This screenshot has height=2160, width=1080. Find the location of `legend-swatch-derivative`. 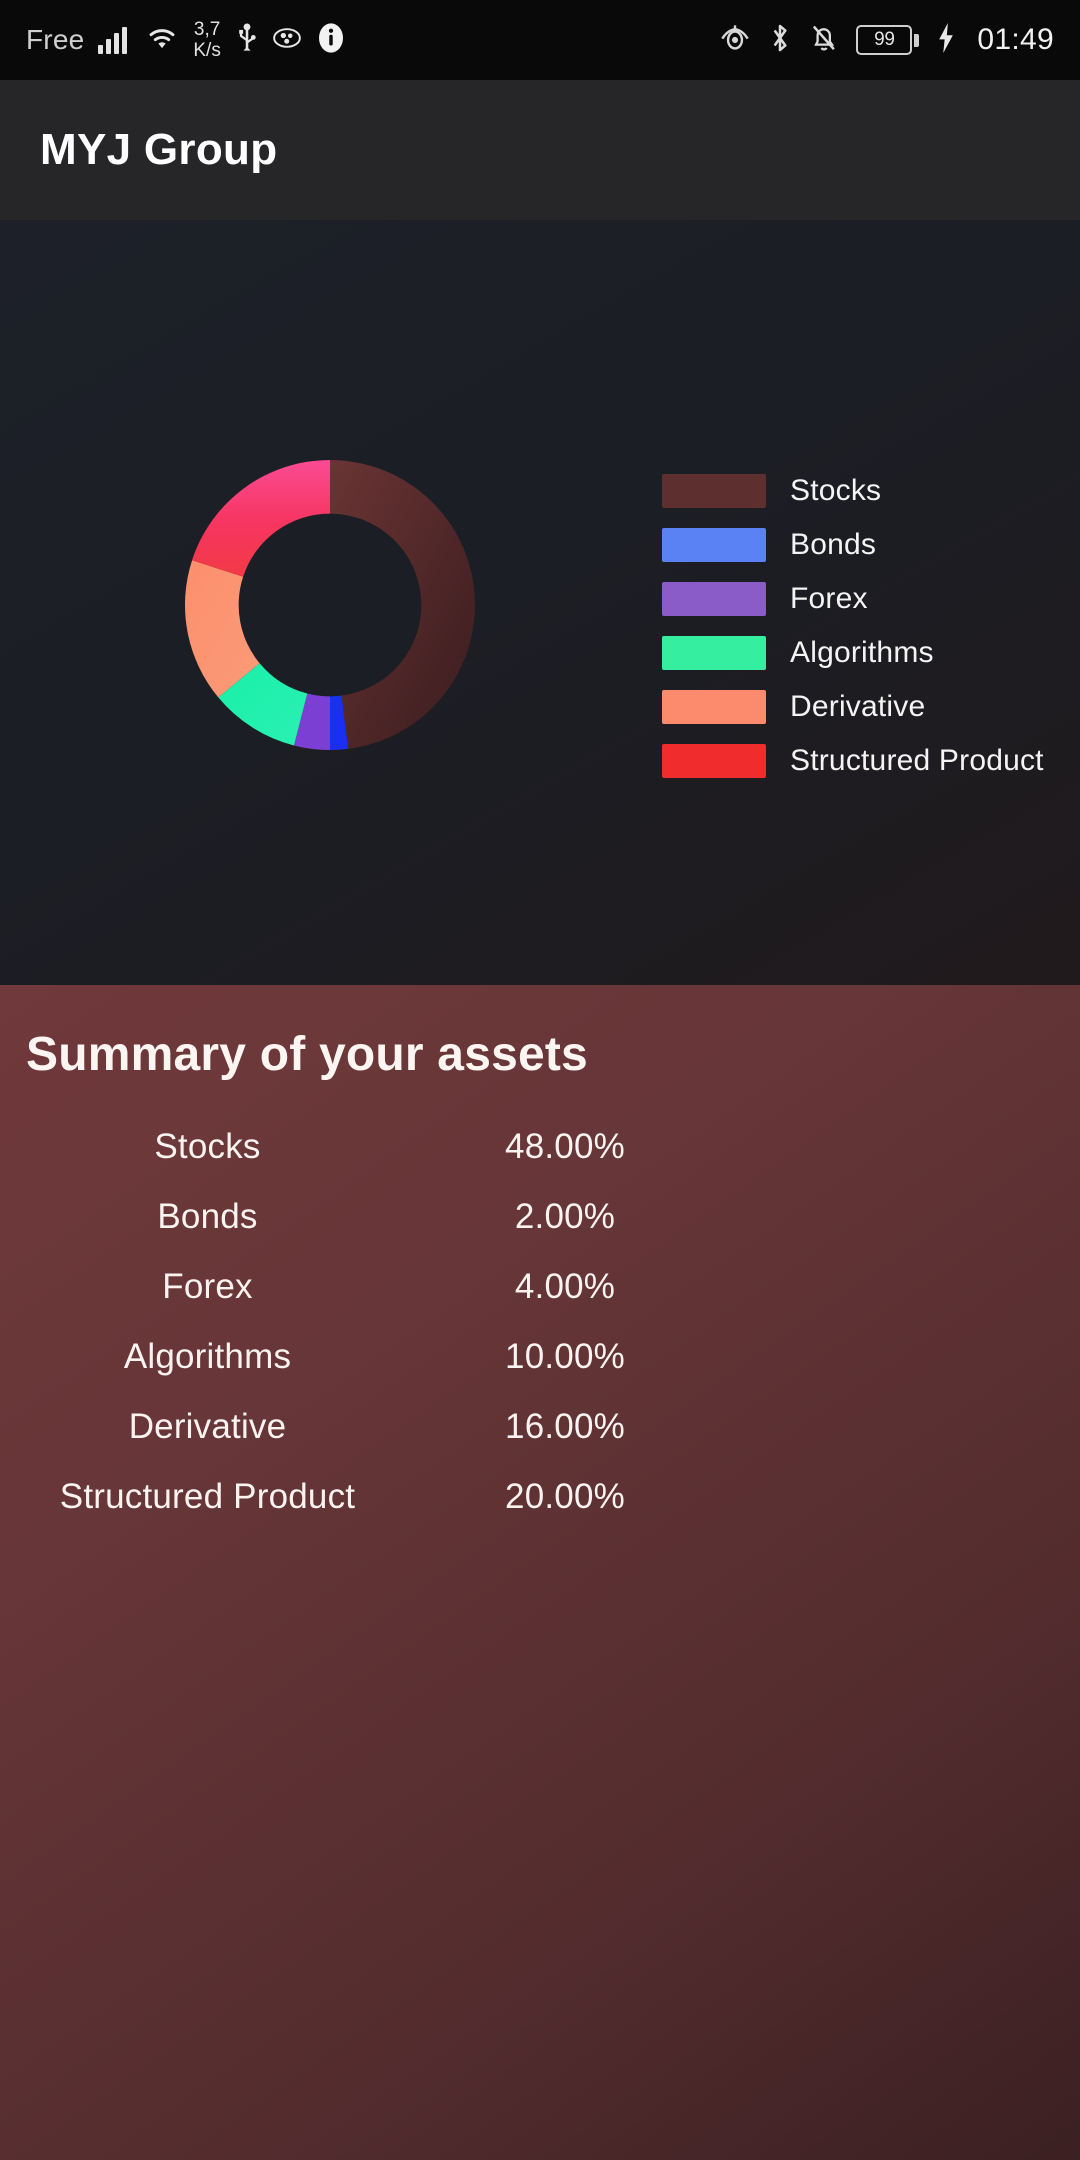

legend-swatch-derivative is located at coordinates (714, 707).